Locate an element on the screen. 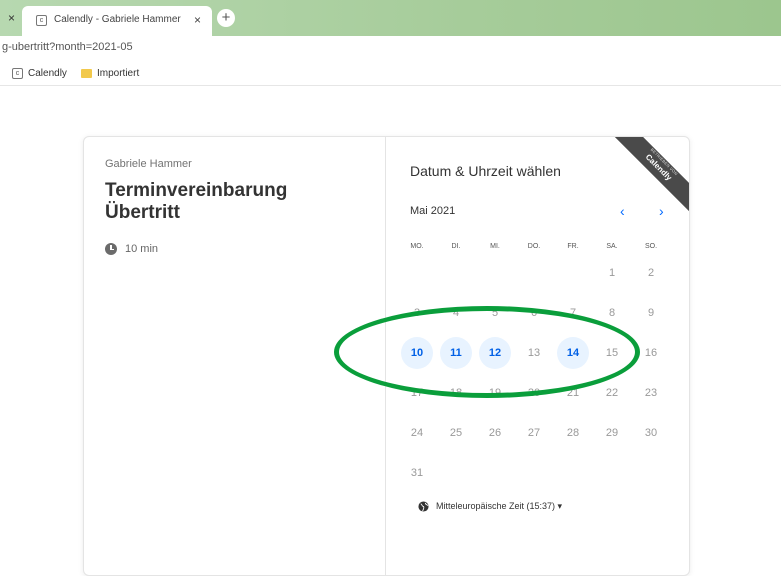  event-title: Terminvereinbarung Übertritt is located at coordinates (196, 201).